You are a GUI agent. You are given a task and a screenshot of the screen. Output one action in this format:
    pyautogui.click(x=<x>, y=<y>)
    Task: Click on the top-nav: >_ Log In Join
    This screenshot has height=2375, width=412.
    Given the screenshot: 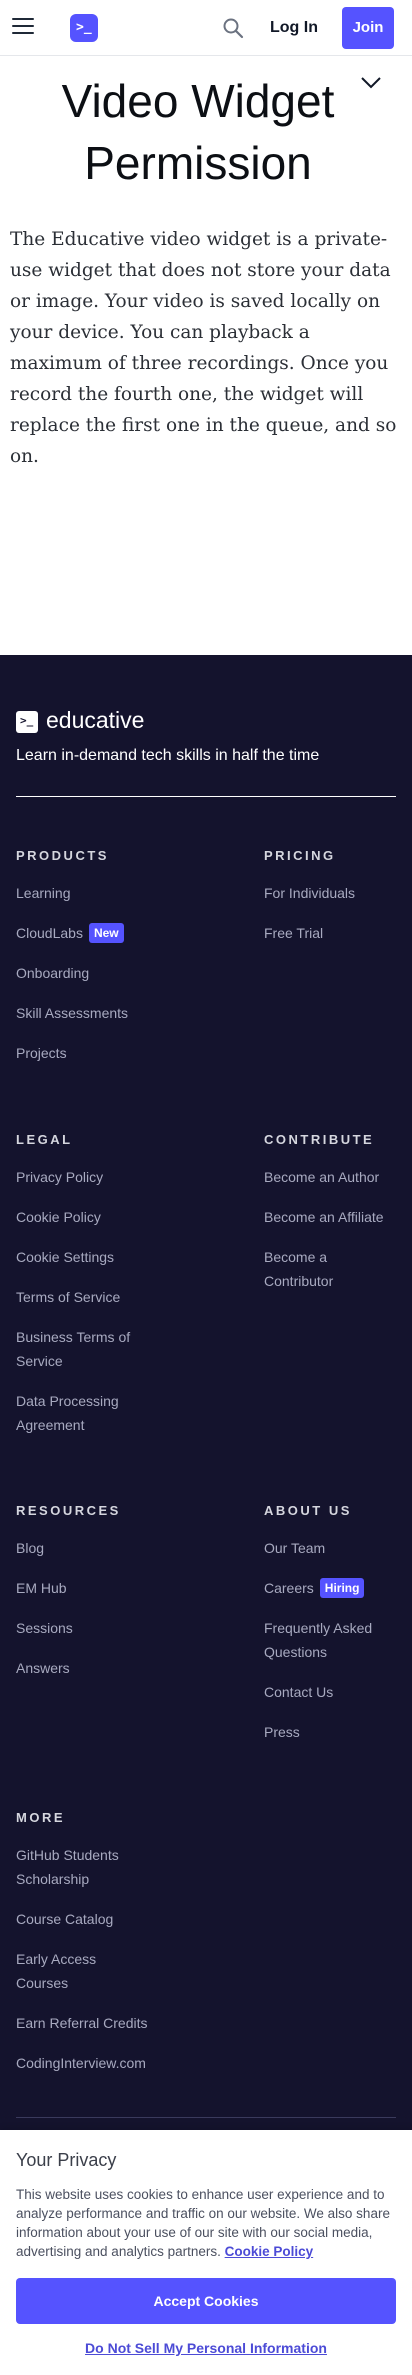 What is the action you would take?
    pyautogui.click(x=206, y=28)
    